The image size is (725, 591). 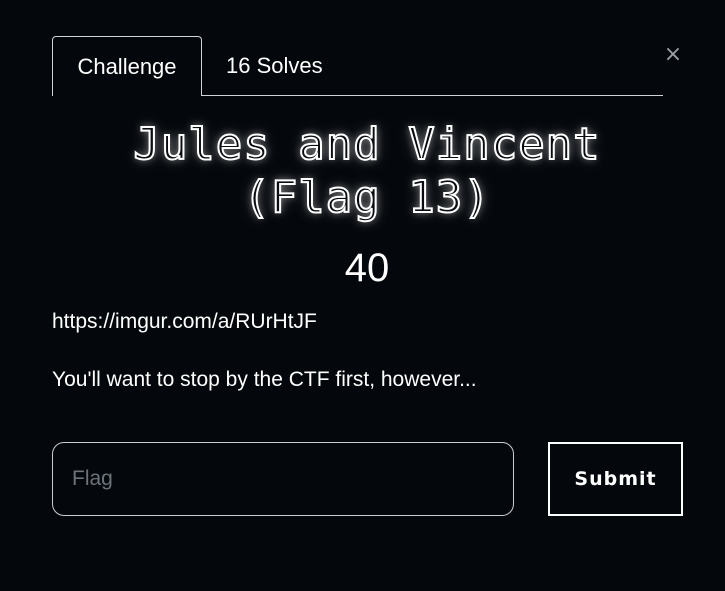 What do you see at coordinates (357, 66) in the screenshot?
I see `challenge-tabs: Challenge 16 Solves` at bounding box center [357, 66].